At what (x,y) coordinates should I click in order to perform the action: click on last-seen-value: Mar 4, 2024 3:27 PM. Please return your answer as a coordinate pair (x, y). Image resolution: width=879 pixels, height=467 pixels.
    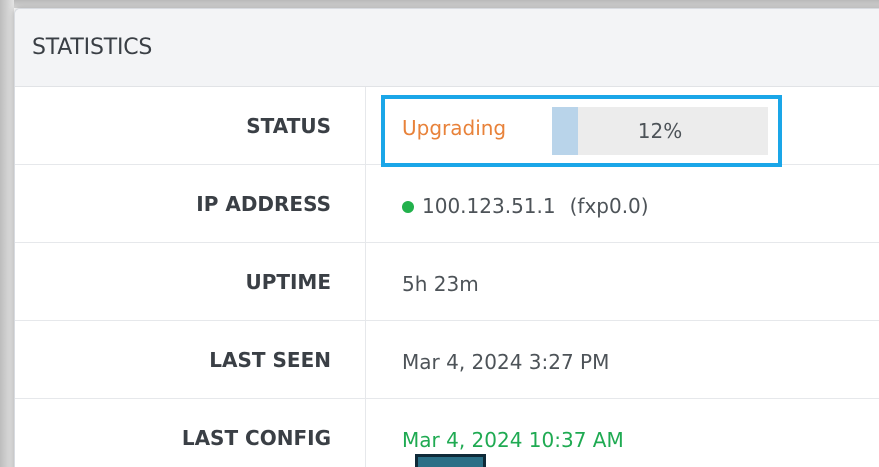
    Looking at the image, I should click on (622, 359).